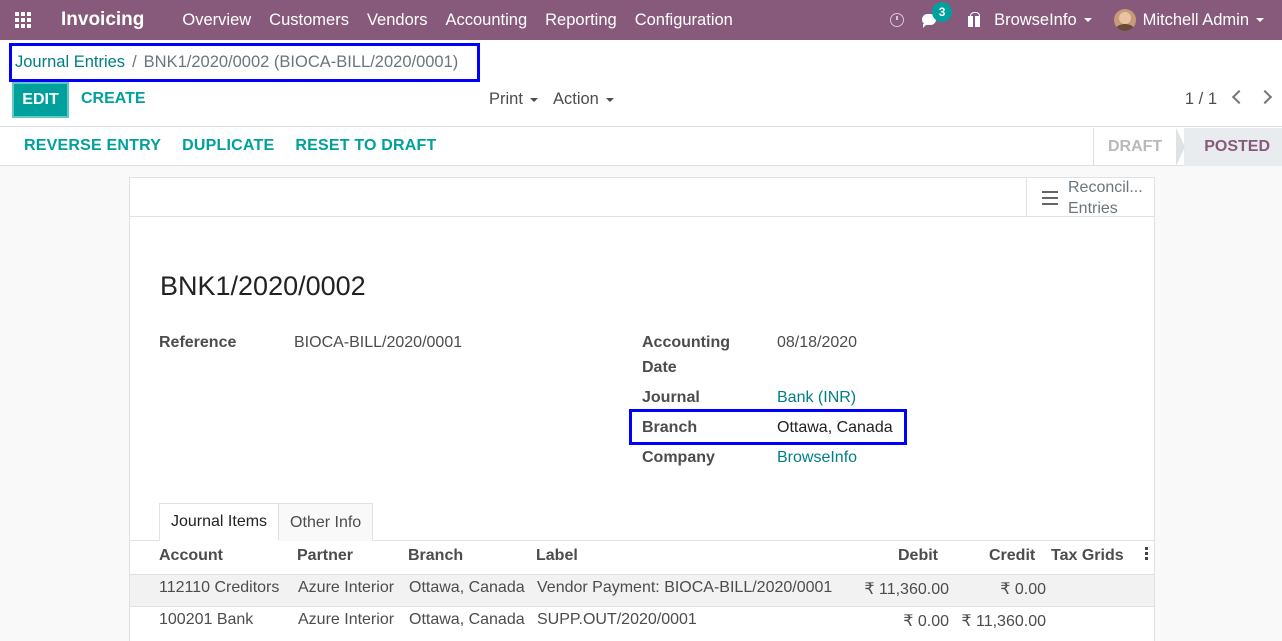  What do you see at coordinates (487, 20) in the screenshot?
I see `menu-accounting: Accounting` at bounding box center [487, 20].